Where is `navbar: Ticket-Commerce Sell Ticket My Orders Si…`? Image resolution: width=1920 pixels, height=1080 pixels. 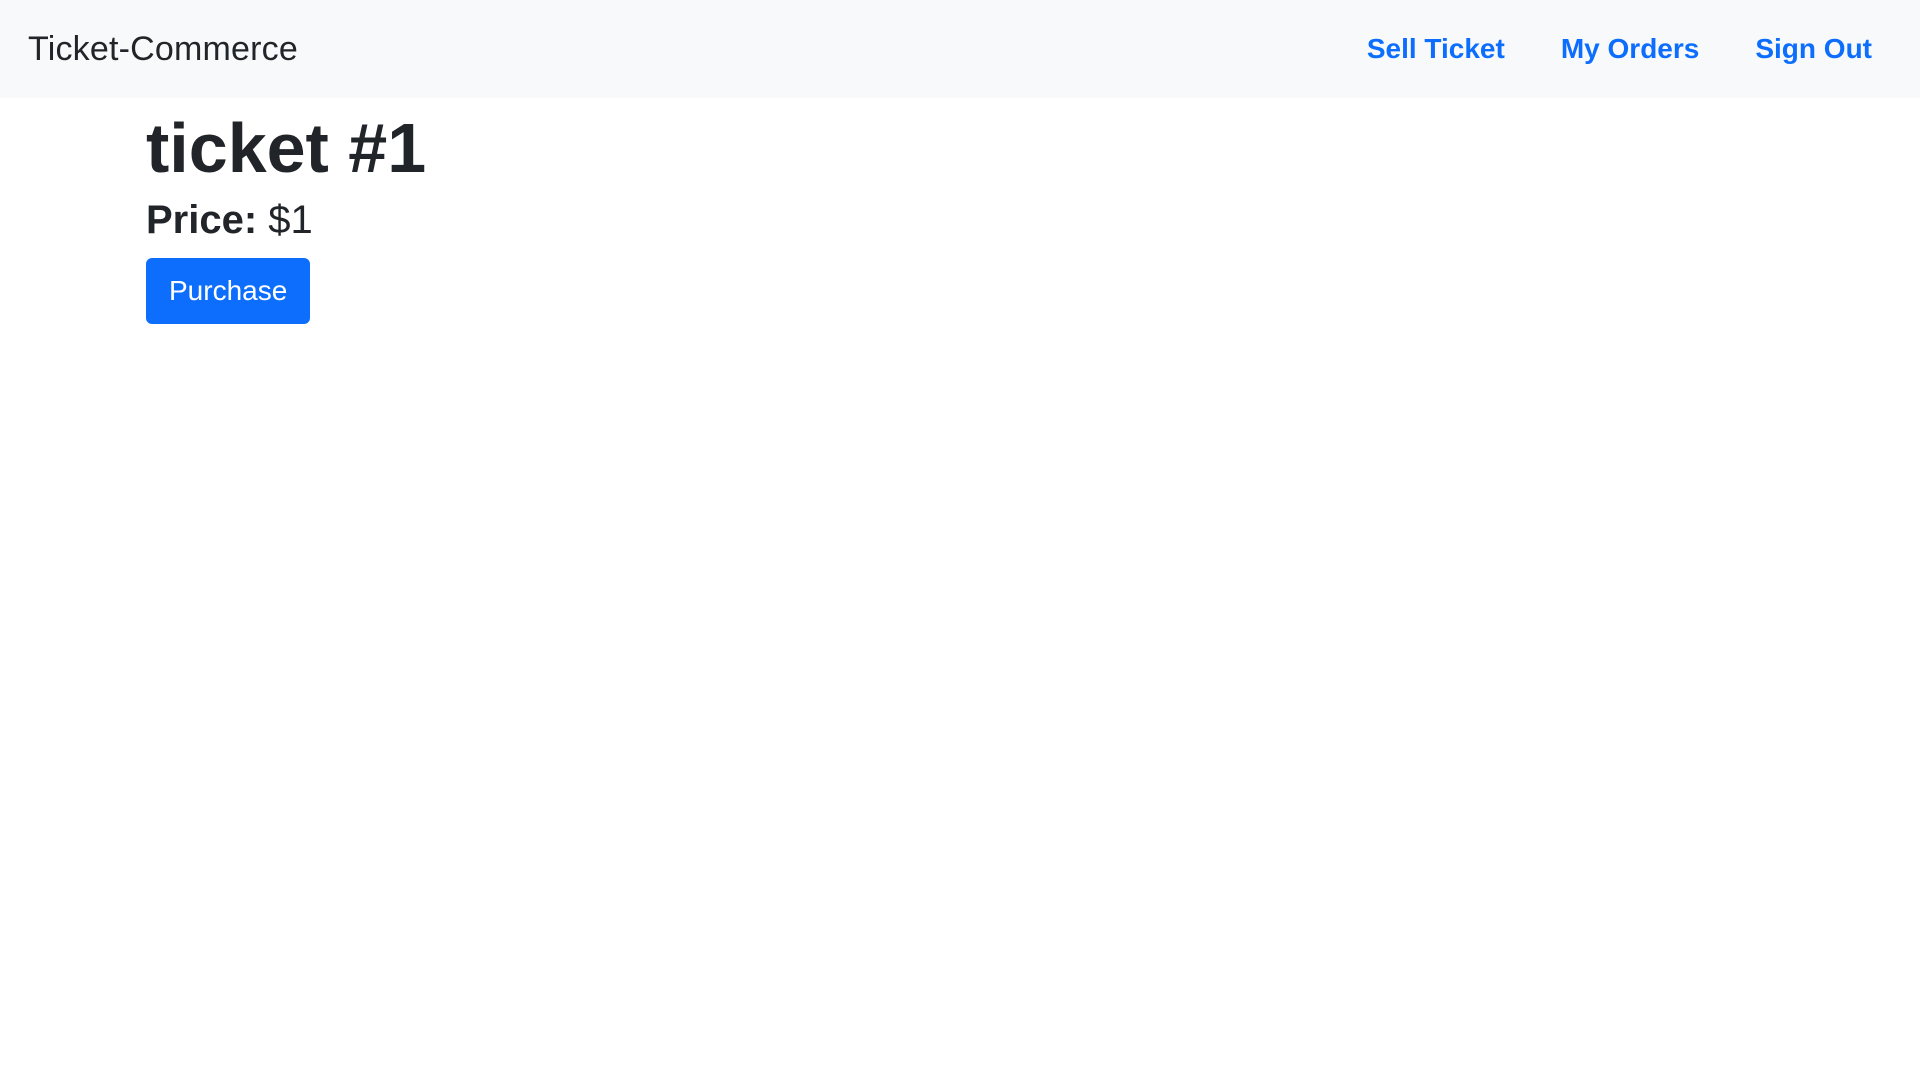 navbar: Ticket-Commerce Sell Ticket My Orders Si… is located at coordinates (960, 49).